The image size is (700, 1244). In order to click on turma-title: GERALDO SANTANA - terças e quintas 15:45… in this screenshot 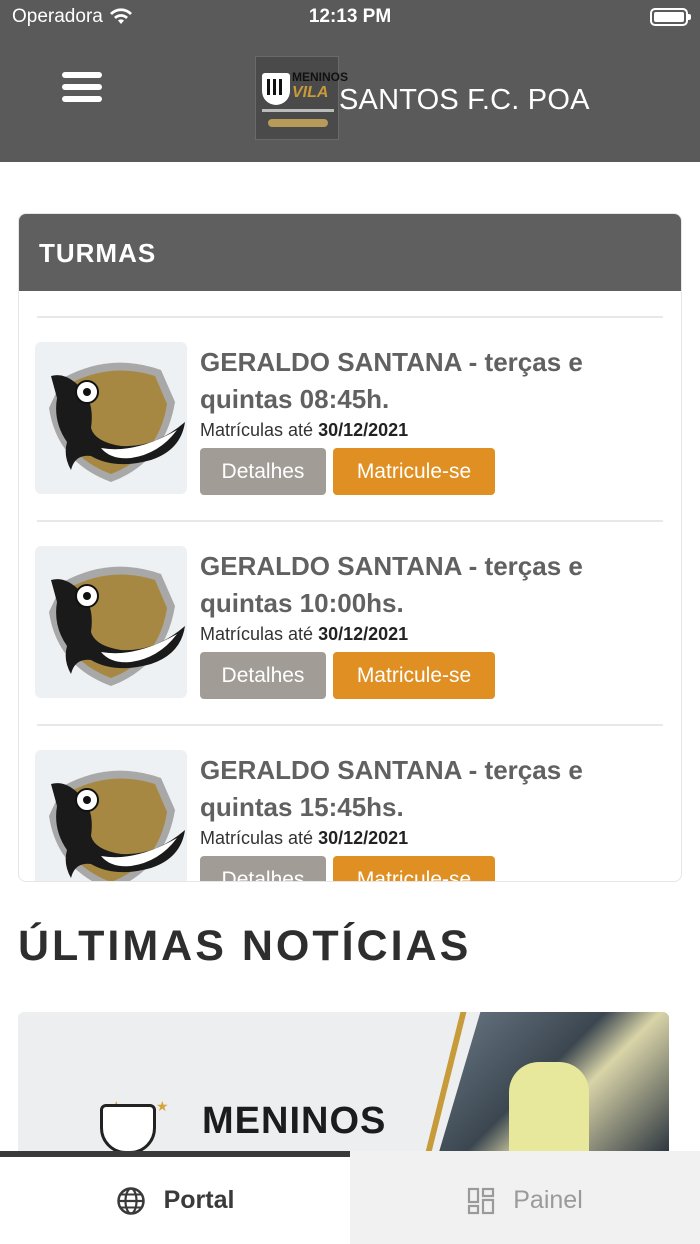, I will do `click(431, 789)`.